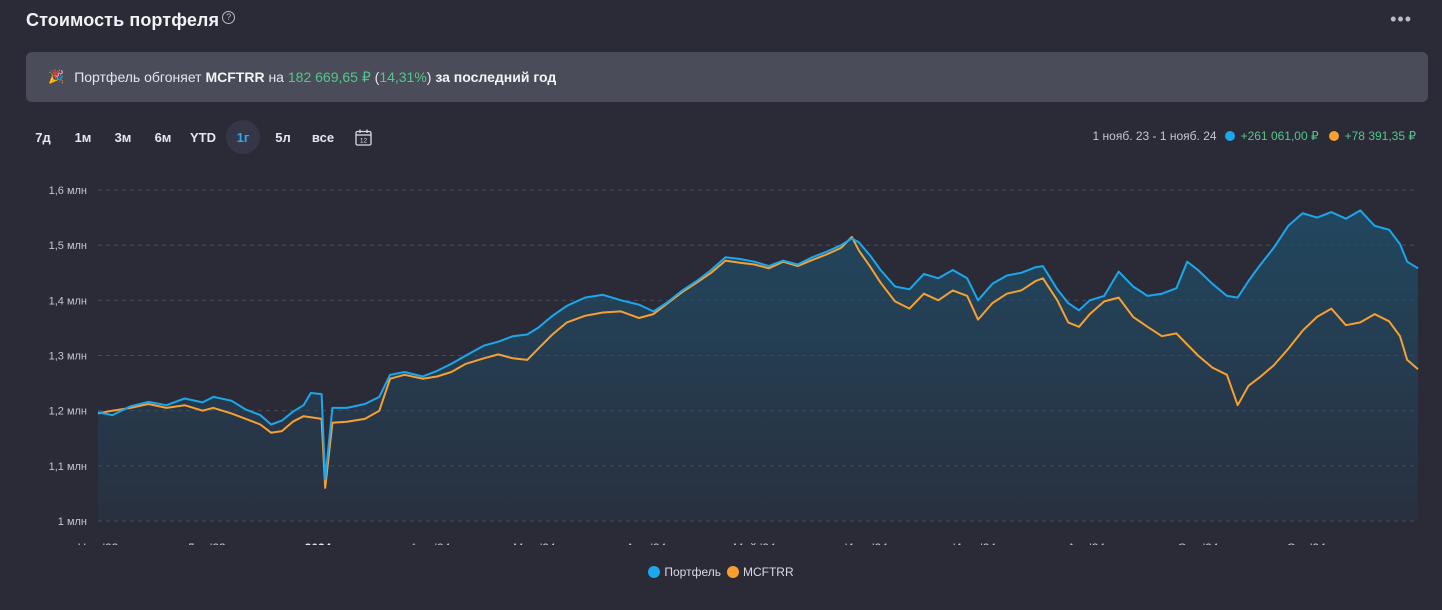  Describe the element at coordinates (68, 301) in the screenshot. I see `y-tick-label: 1,4 млн` at that location.